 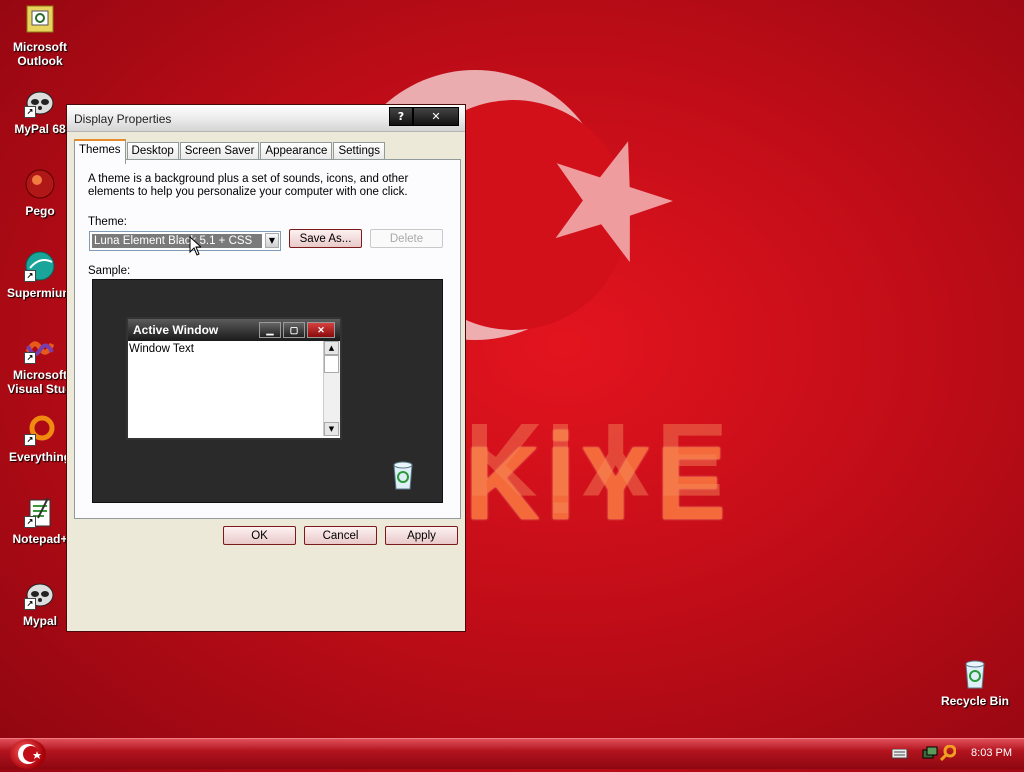 I want to click on sample-label: Sample:, so click(x=109, y=271).